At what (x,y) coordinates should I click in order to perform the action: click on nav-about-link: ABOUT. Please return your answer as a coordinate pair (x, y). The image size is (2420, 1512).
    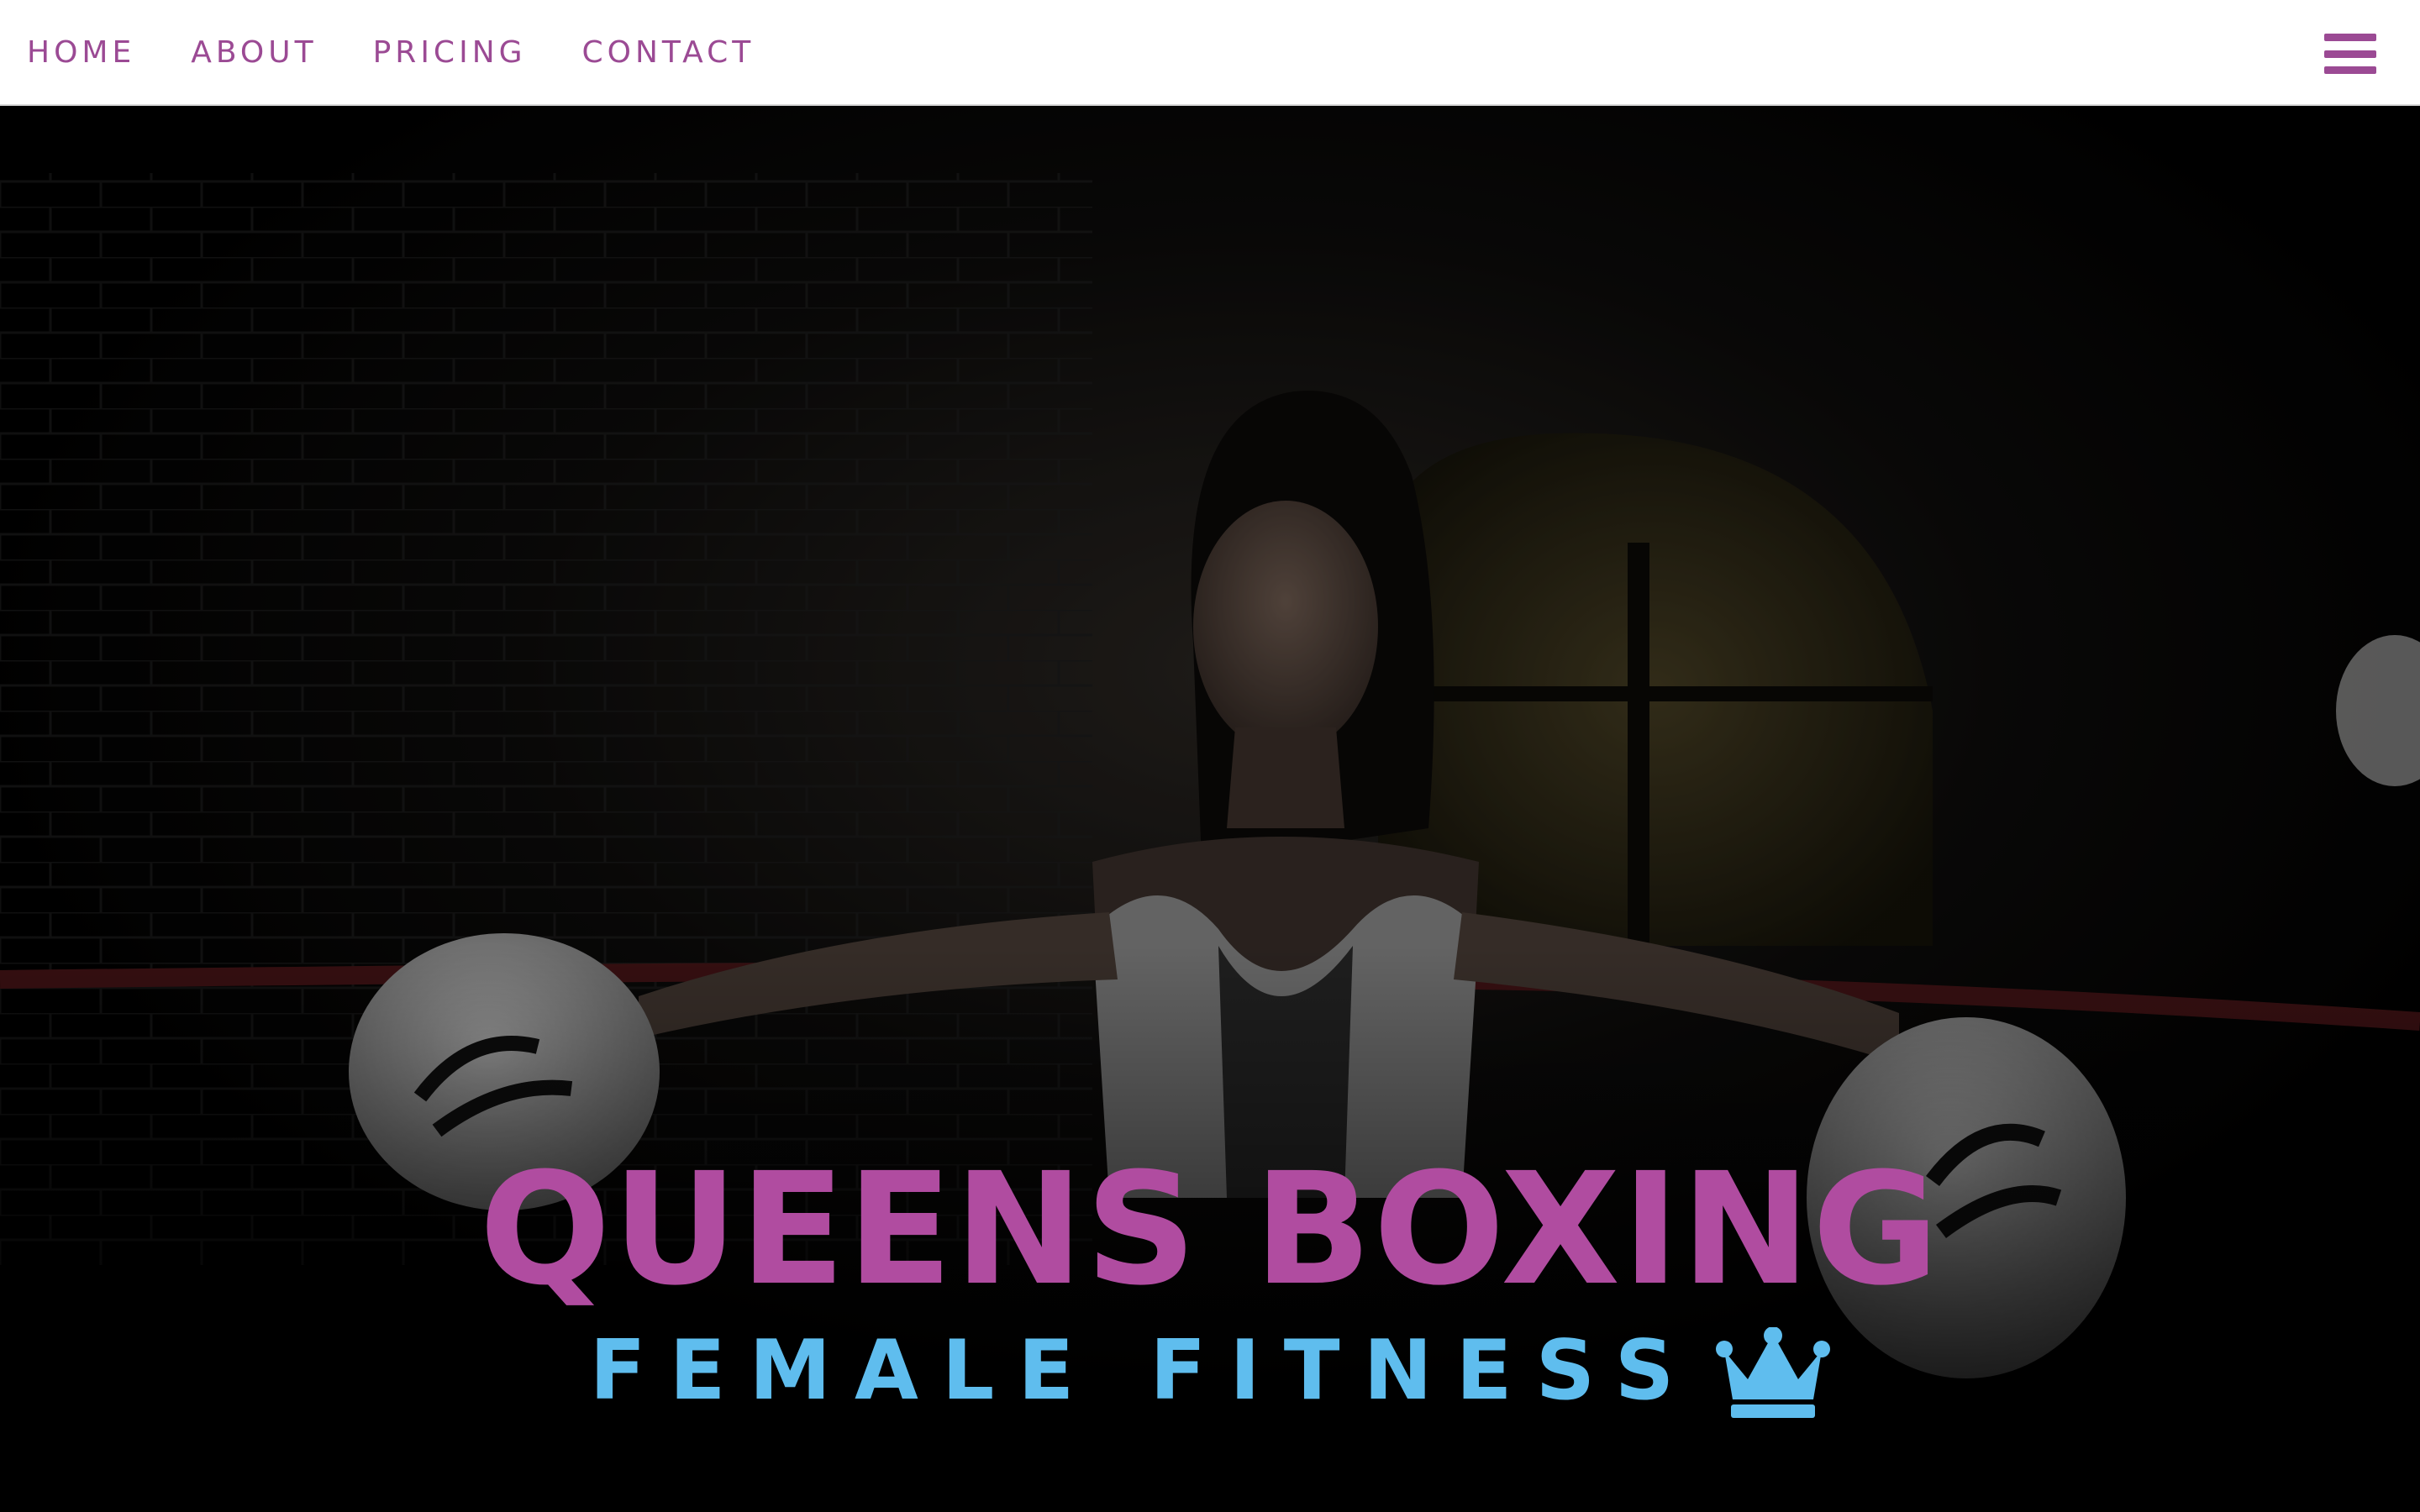
    Looking at the image, I should click on (254, 52).